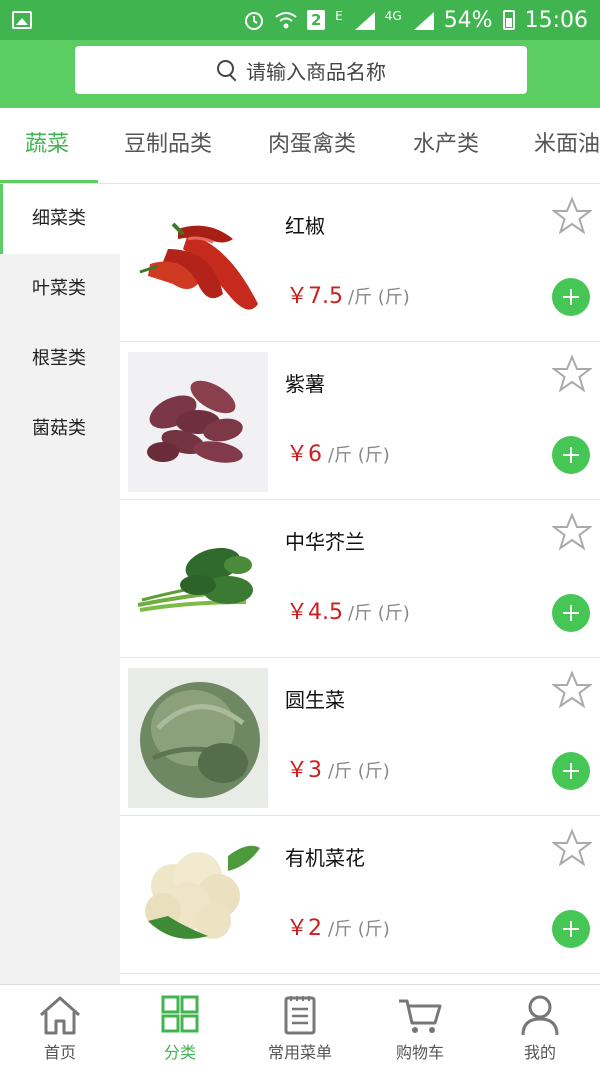 This screenshot has height=1067, width=600. What do you see at coordinates (179, 1052) in the screenshot?
I see `nav-category-label: 分类` at bounding box center [179, 1052].